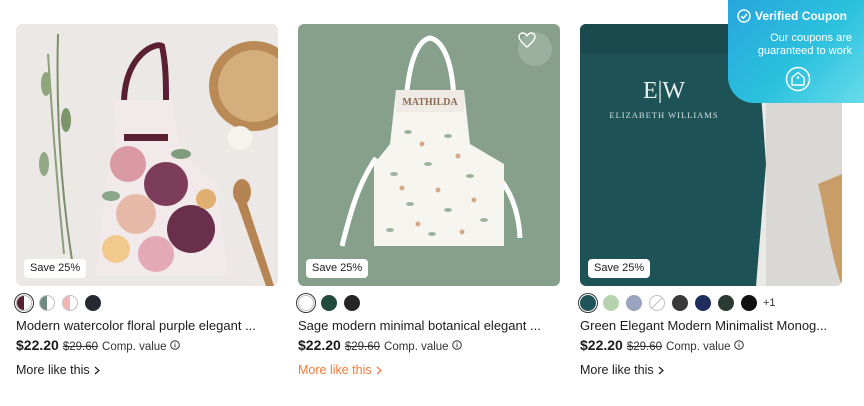 The image size is (864, 406). Describe the element at coordinates (93, 302) in the screenshot. I see `swatch-dark` at that location.